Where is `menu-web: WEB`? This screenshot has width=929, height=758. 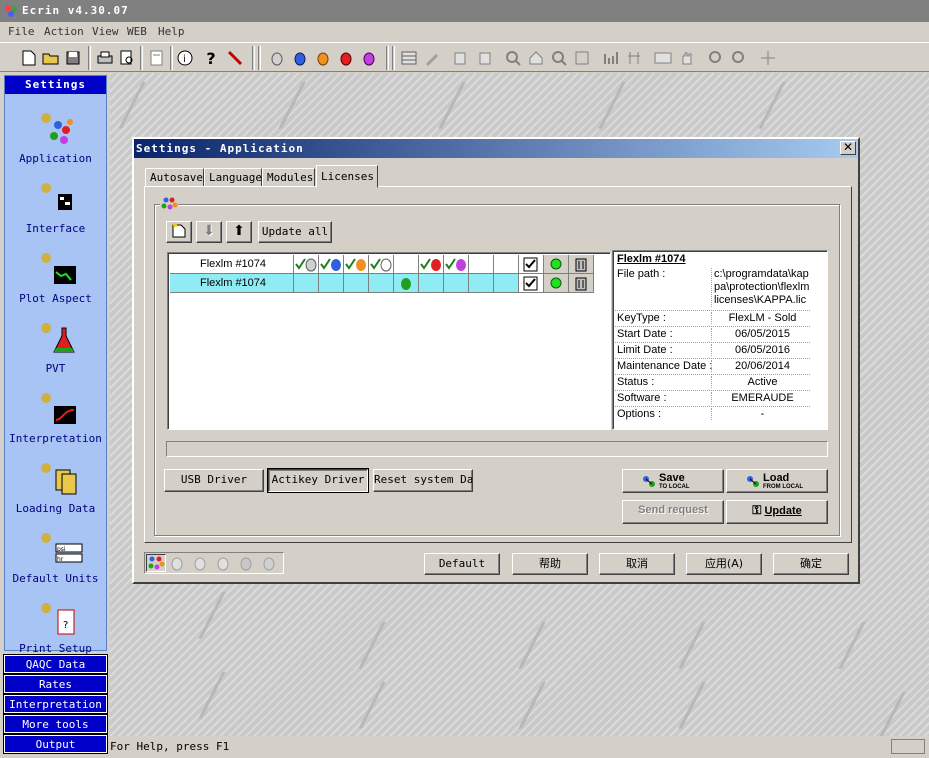
menu-web: WEB is located at coordinates (137, 31).